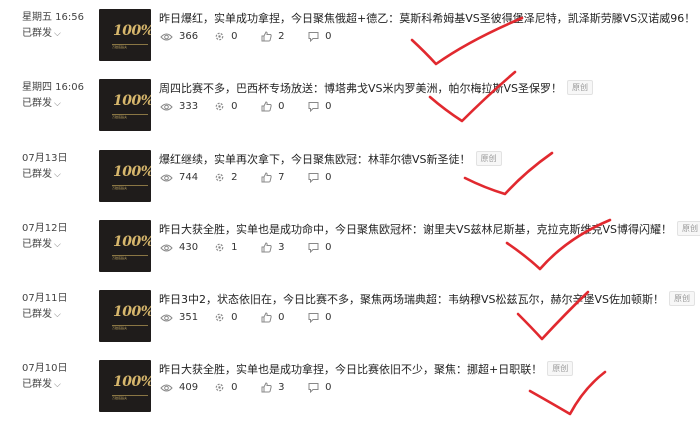 The width and height of the screenshot is (700, 427). I want to click on shares-stat: 2, so click(229, 177).